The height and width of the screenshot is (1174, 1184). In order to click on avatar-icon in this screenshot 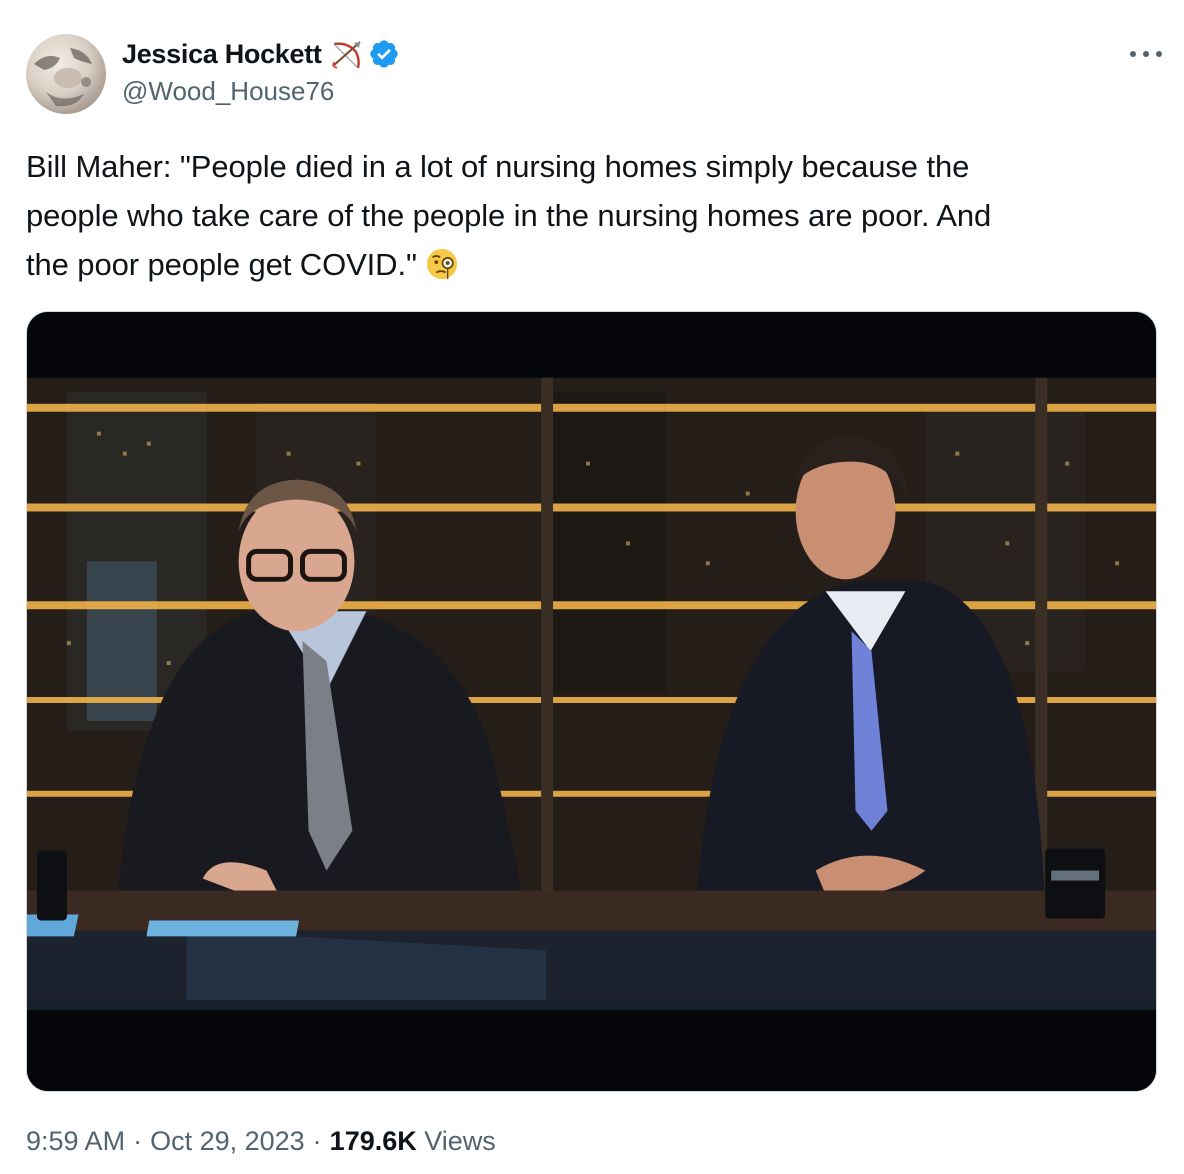, I will do `click(63, 77)`.